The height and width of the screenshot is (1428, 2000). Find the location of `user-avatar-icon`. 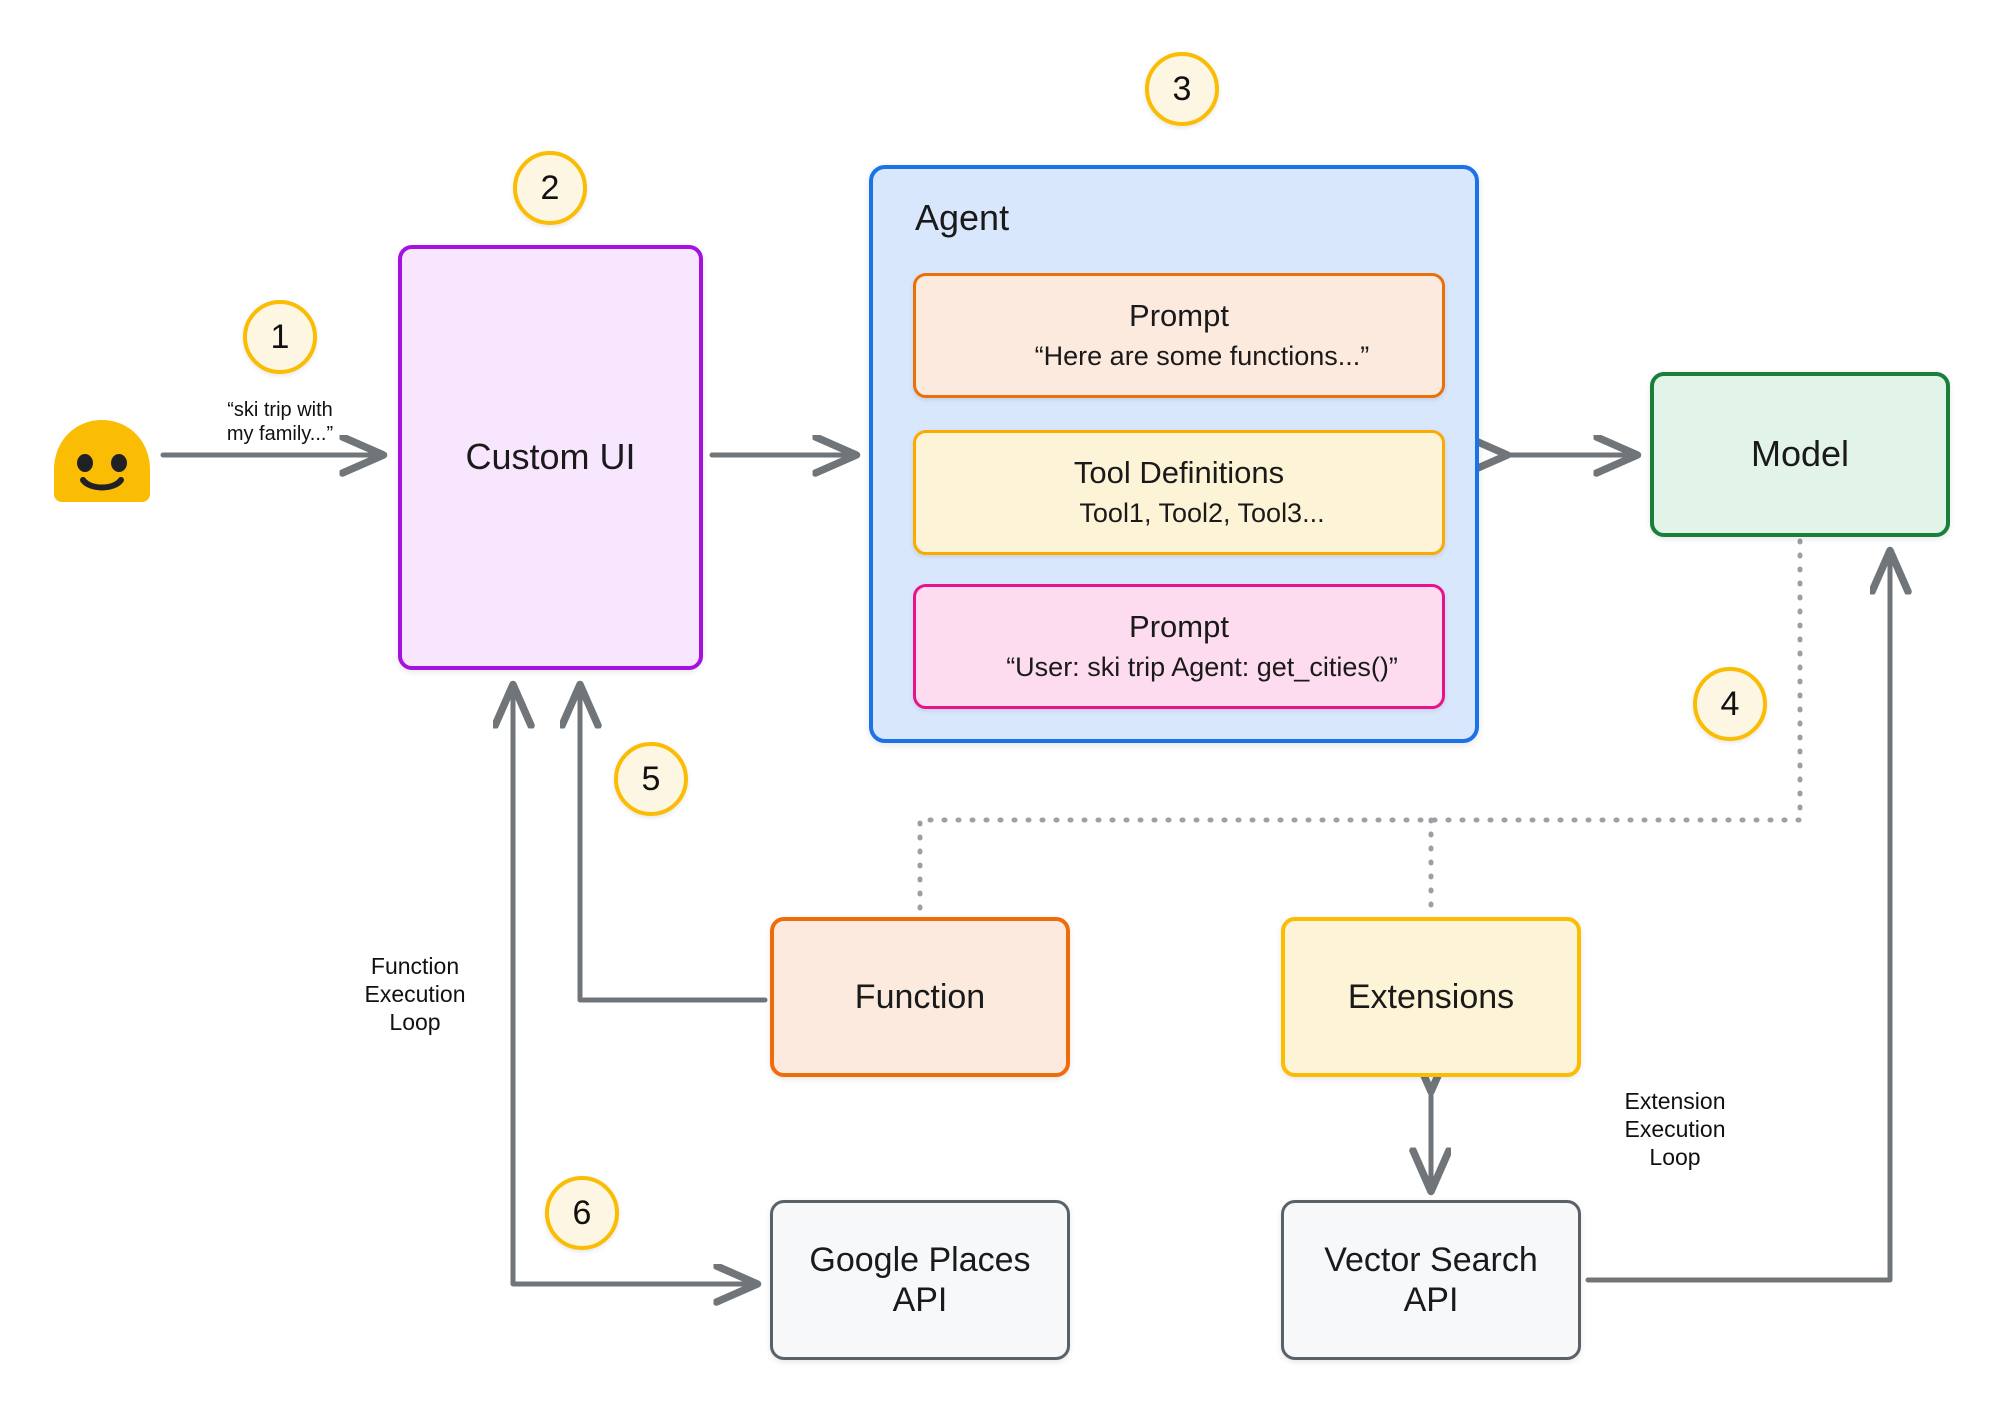

user-avatar-icon is located at coordinates (102, 461).